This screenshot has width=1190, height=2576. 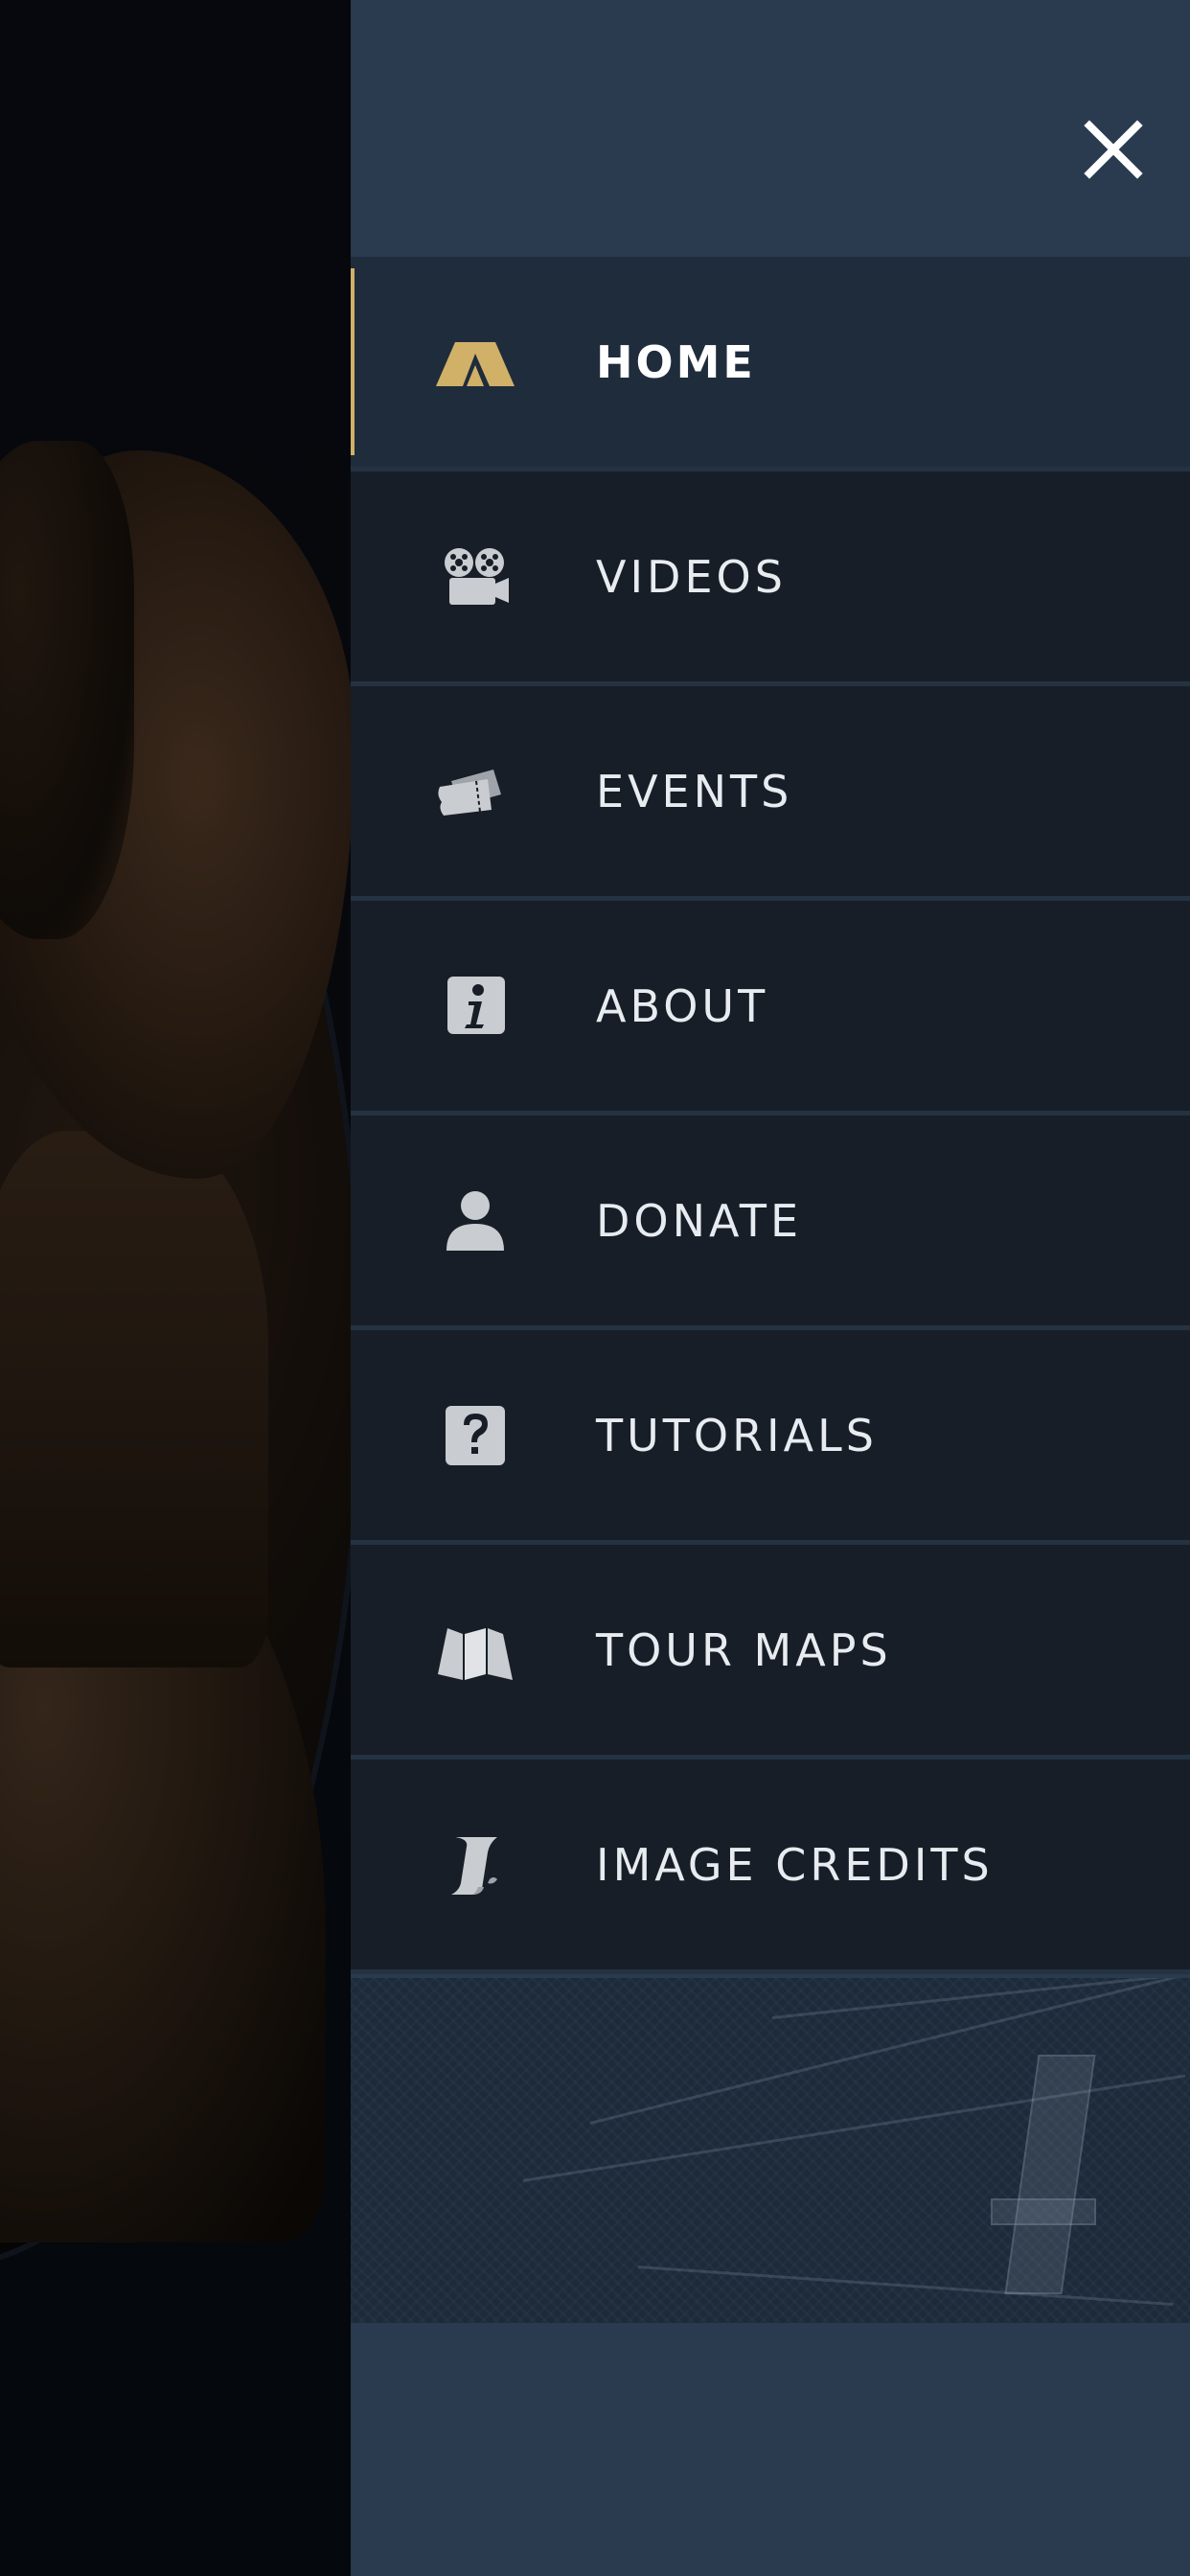 I want to click on menu-item-label: DONATE, so click(x=700, y=1220).